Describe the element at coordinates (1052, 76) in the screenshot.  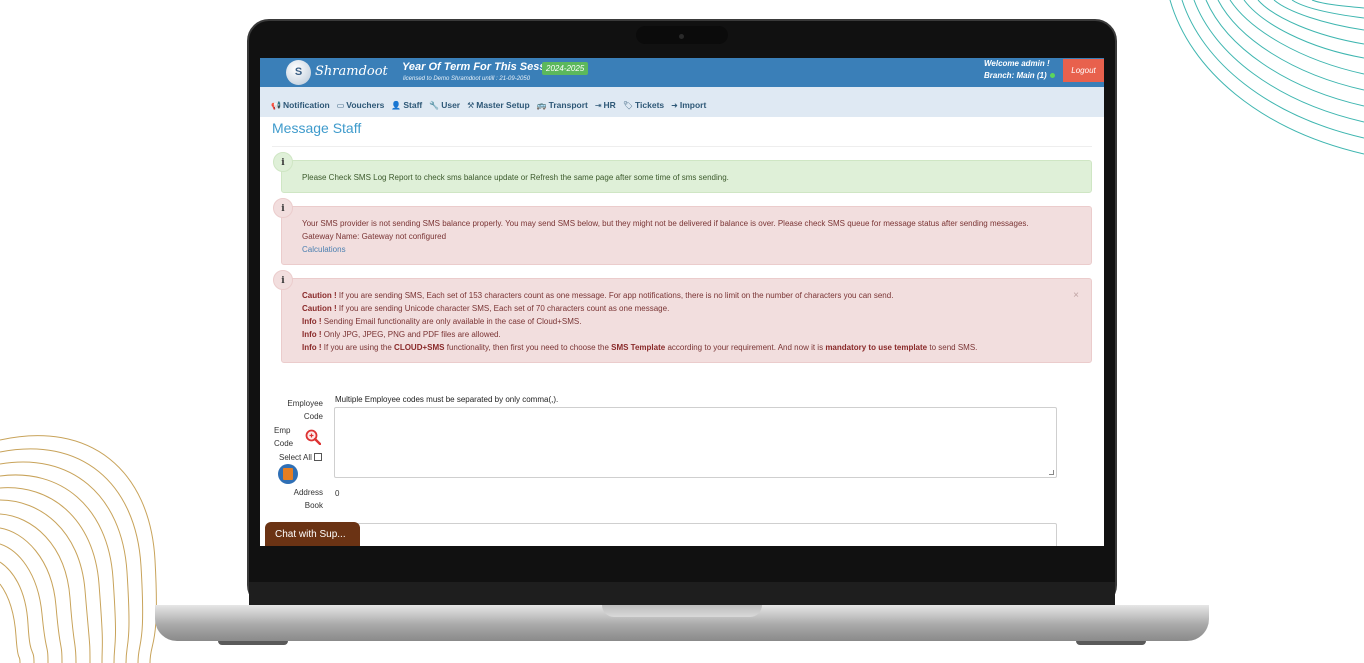
I see `online-status-icon` at that location.